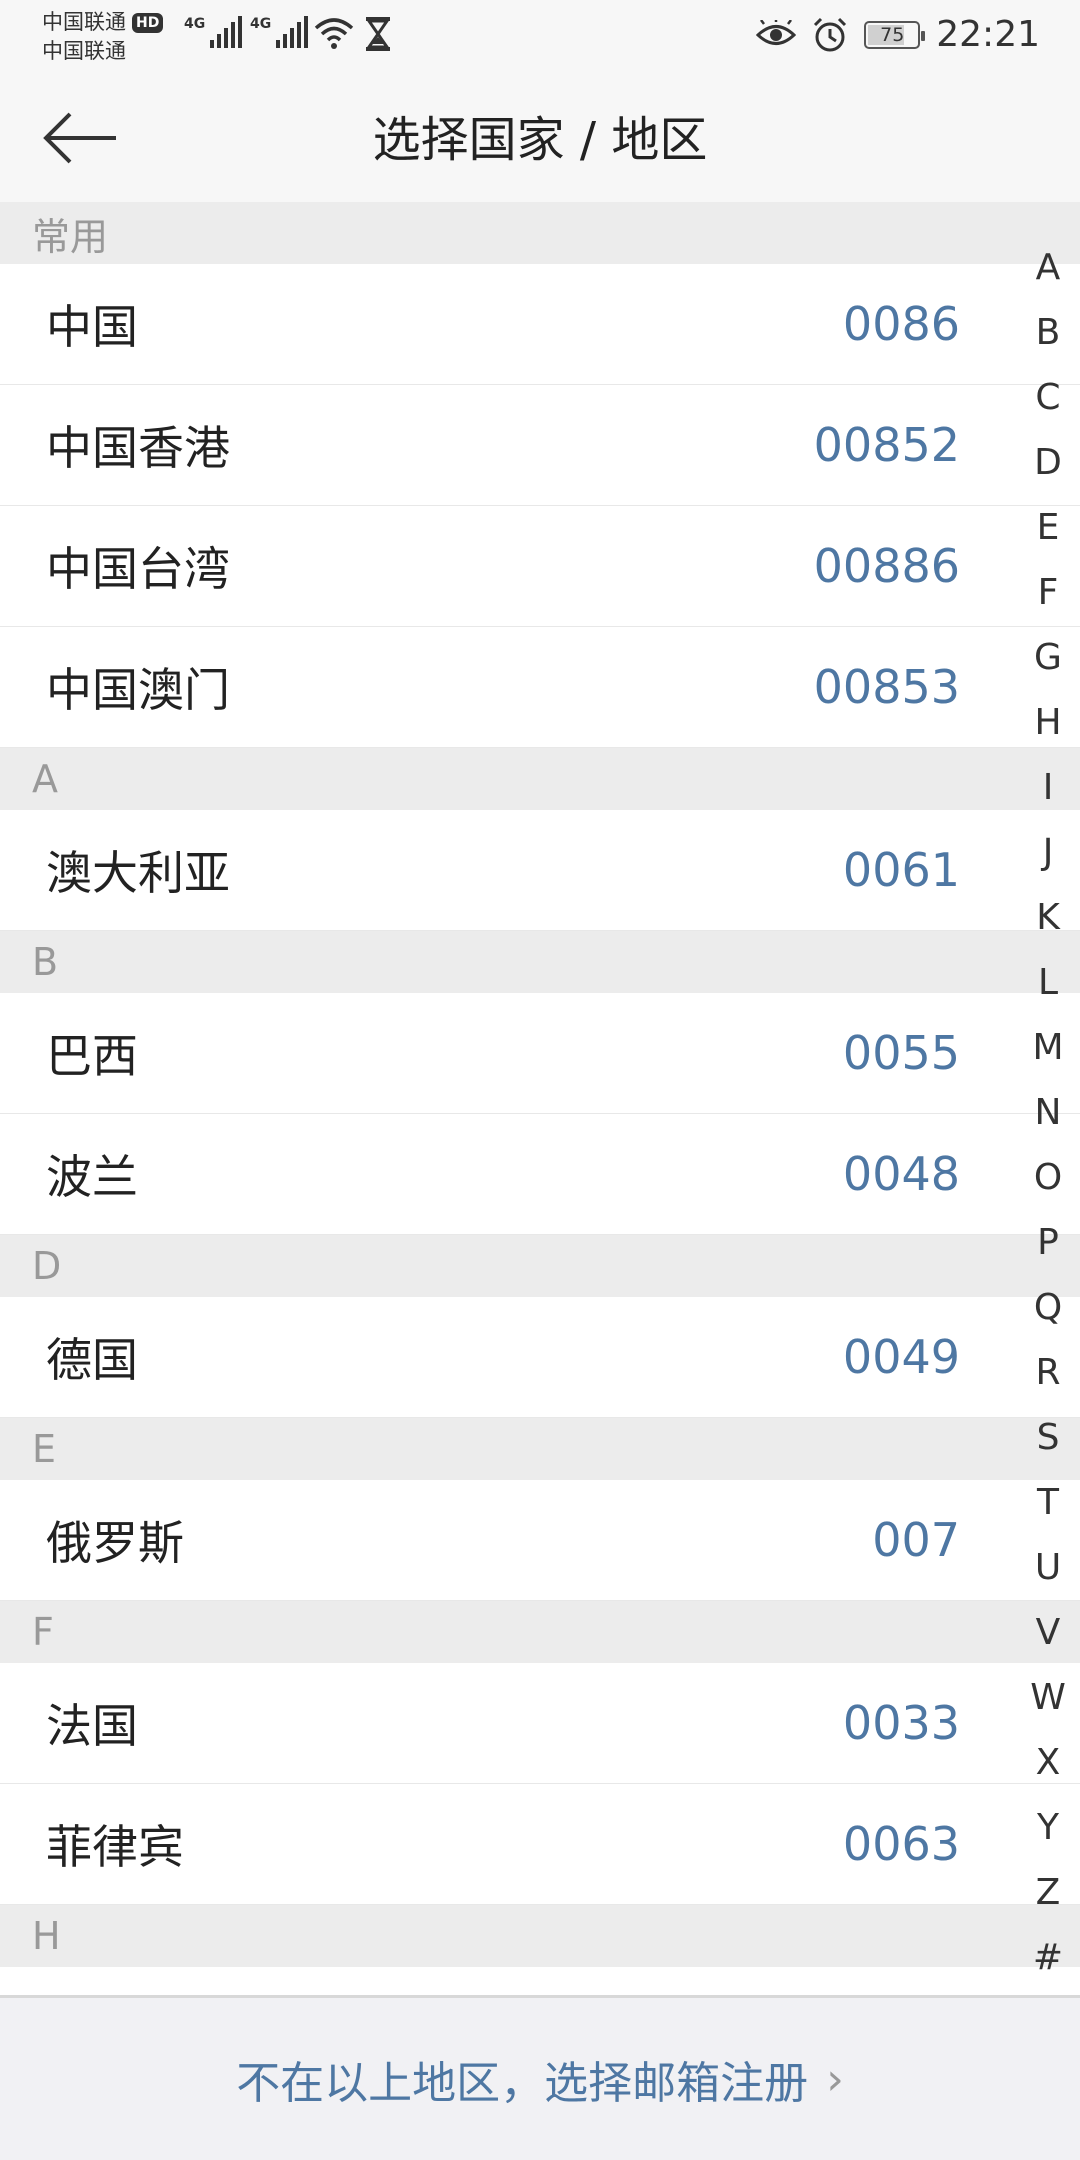  Describe the element at coordinates (1048, 1762) in the screenshot. I see `index-letter: X` at that location.